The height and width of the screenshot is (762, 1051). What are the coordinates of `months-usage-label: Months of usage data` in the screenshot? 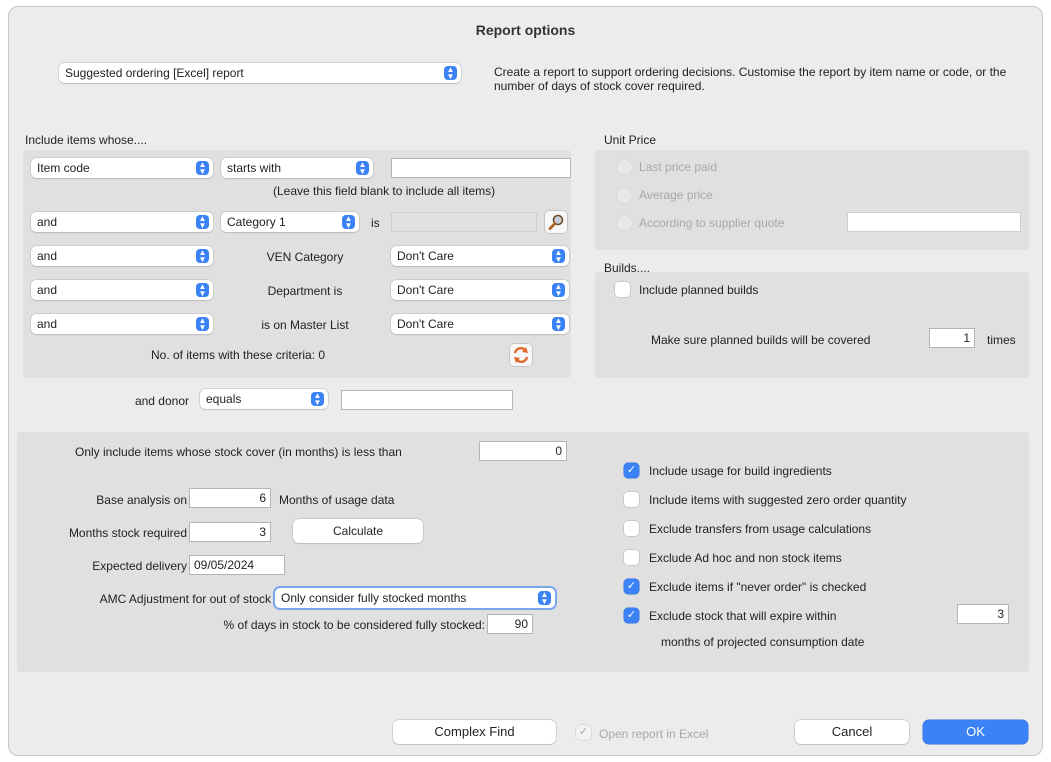 It's located at (337, 500).